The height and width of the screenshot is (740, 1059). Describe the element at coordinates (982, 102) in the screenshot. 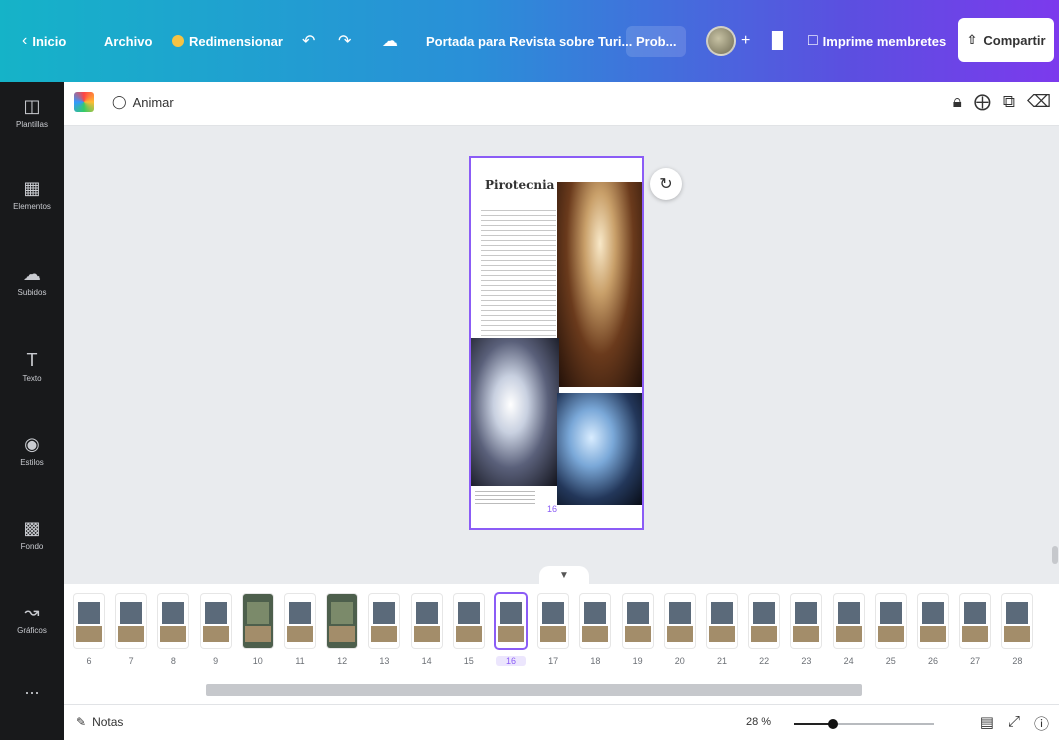

I see `add-page-icon: ⨁` at that location.